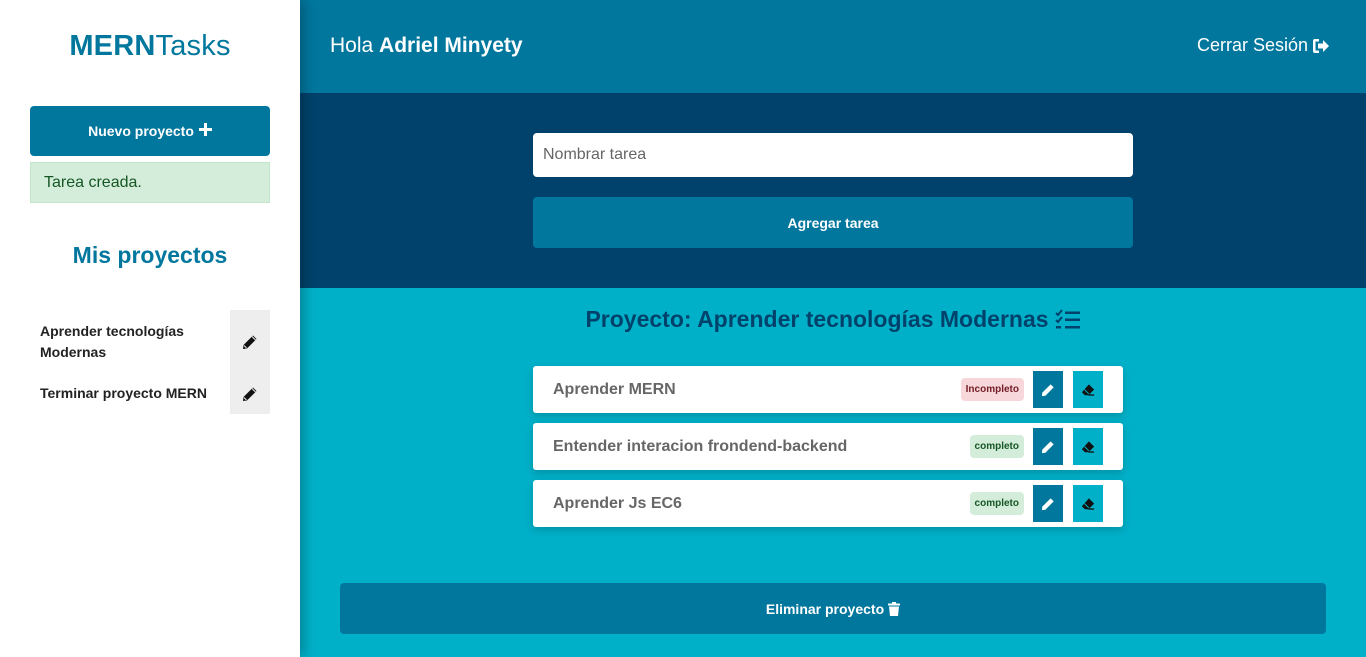 The image size is (1366, 657). Describe the element at coordinates (150, 182) in the screenshot. I see `success-alert: Tarea creada.` at that location.